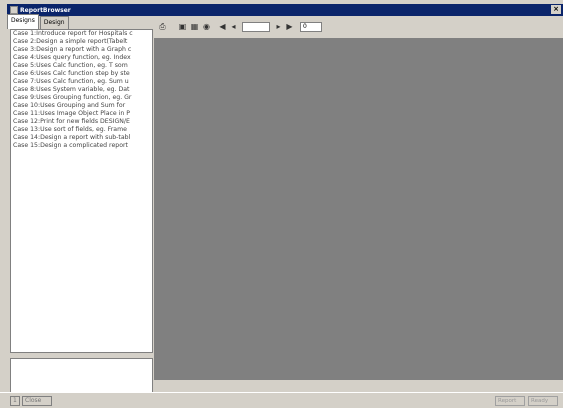 The height and width of the screenshot is (408, 563). I want to click on list-item: Case 9:Uses Grouping function, eg. Gr, so click(81, 98).